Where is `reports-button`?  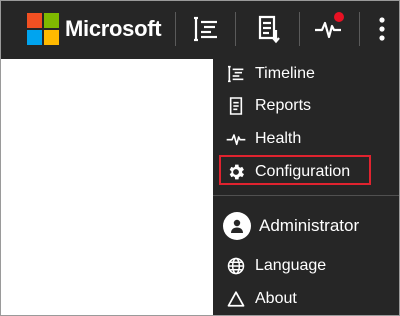
reports-button is located at coordinates (268, 29).